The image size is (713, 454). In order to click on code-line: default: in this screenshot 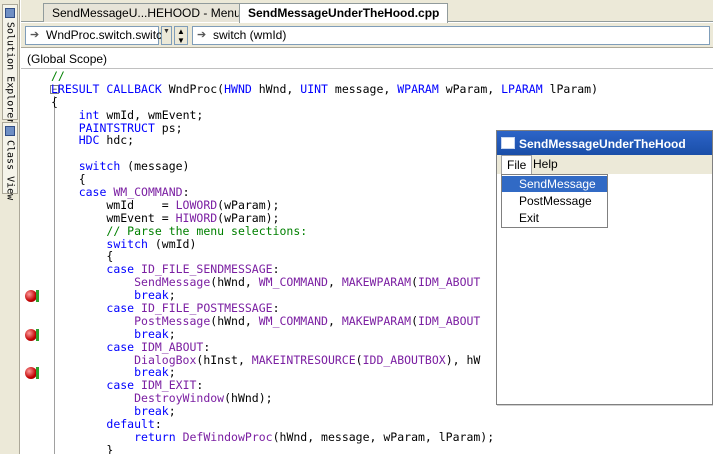, I will do `click(324, 424)`.